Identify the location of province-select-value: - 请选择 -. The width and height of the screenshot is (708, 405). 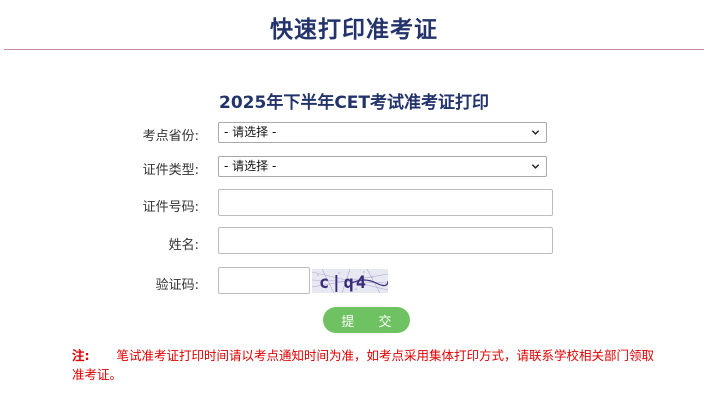
(250, 132).